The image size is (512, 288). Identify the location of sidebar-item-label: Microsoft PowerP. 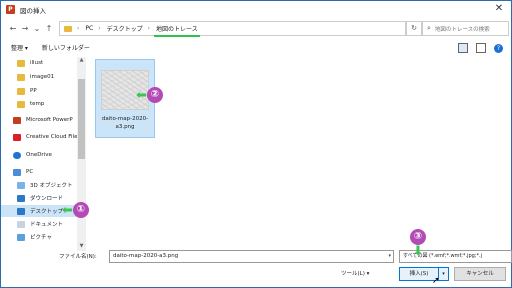
(49, 120).